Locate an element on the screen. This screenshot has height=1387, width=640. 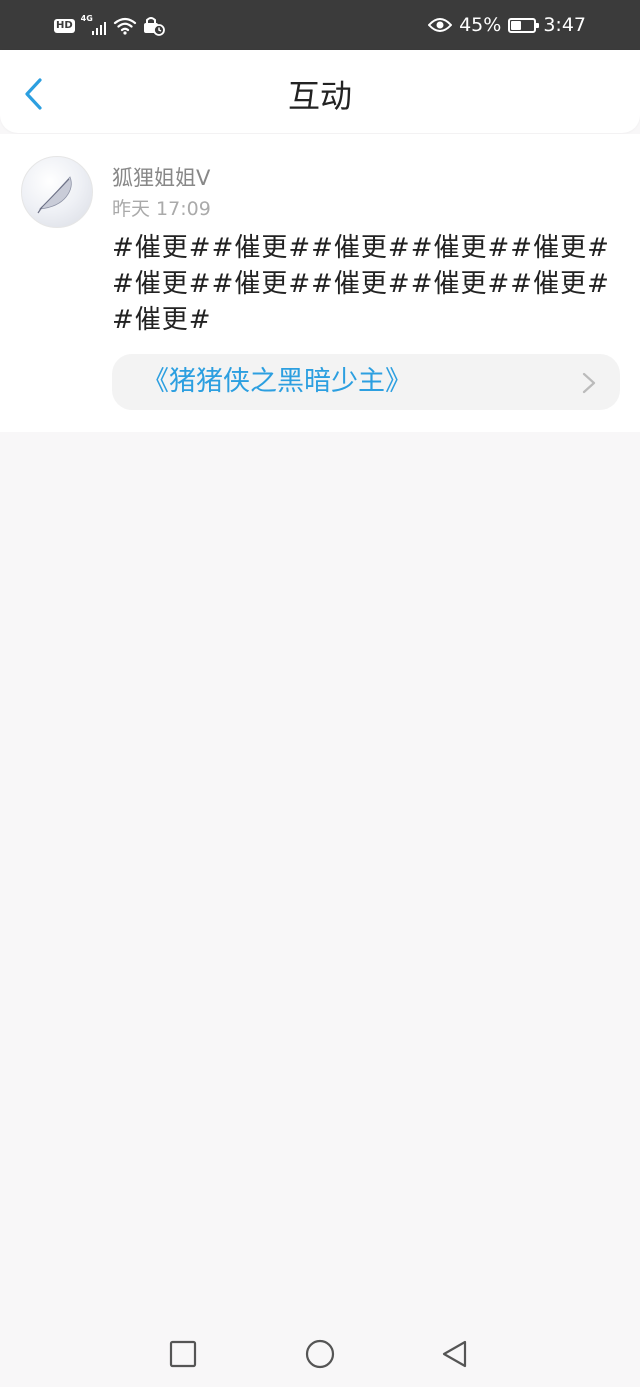
avatar is located at coordinates (57, 192).